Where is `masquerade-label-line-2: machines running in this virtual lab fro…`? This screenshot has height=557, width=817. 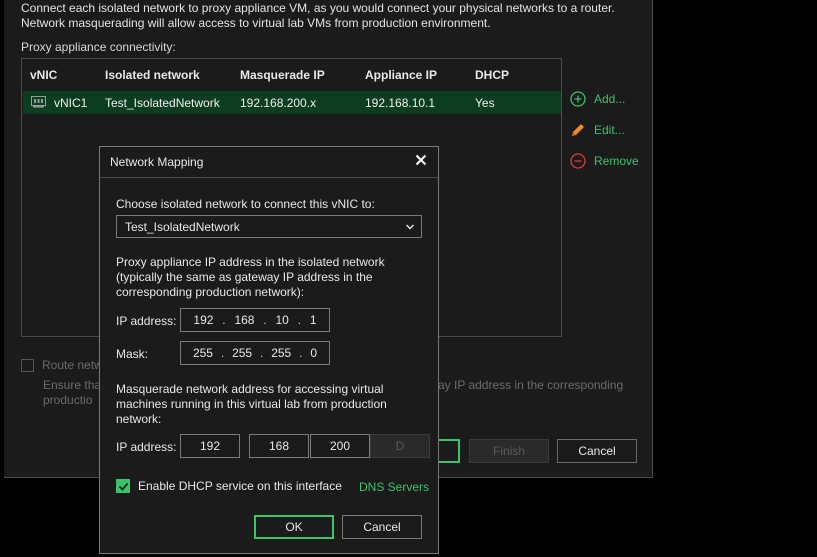 masquerade-label-line-2: machines running in this virtual lab fro… is located at coordinates (251, 404).